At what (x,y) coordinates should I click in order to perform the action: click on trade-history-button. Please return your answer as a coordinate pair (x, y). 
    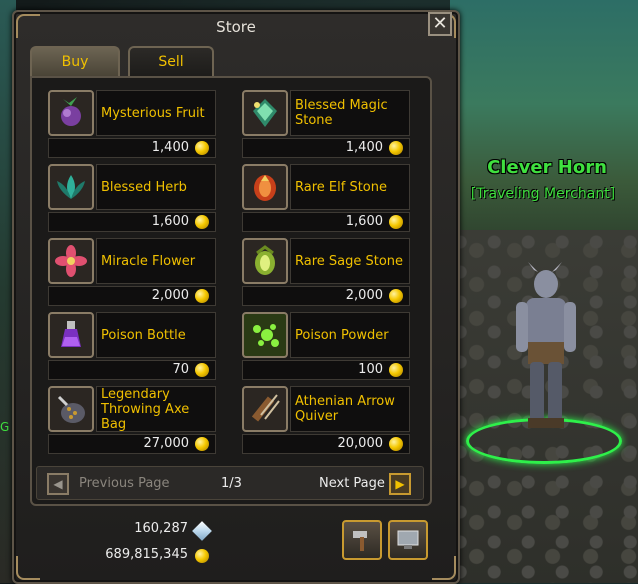
    Looking at the image, I should click on (408, 540).